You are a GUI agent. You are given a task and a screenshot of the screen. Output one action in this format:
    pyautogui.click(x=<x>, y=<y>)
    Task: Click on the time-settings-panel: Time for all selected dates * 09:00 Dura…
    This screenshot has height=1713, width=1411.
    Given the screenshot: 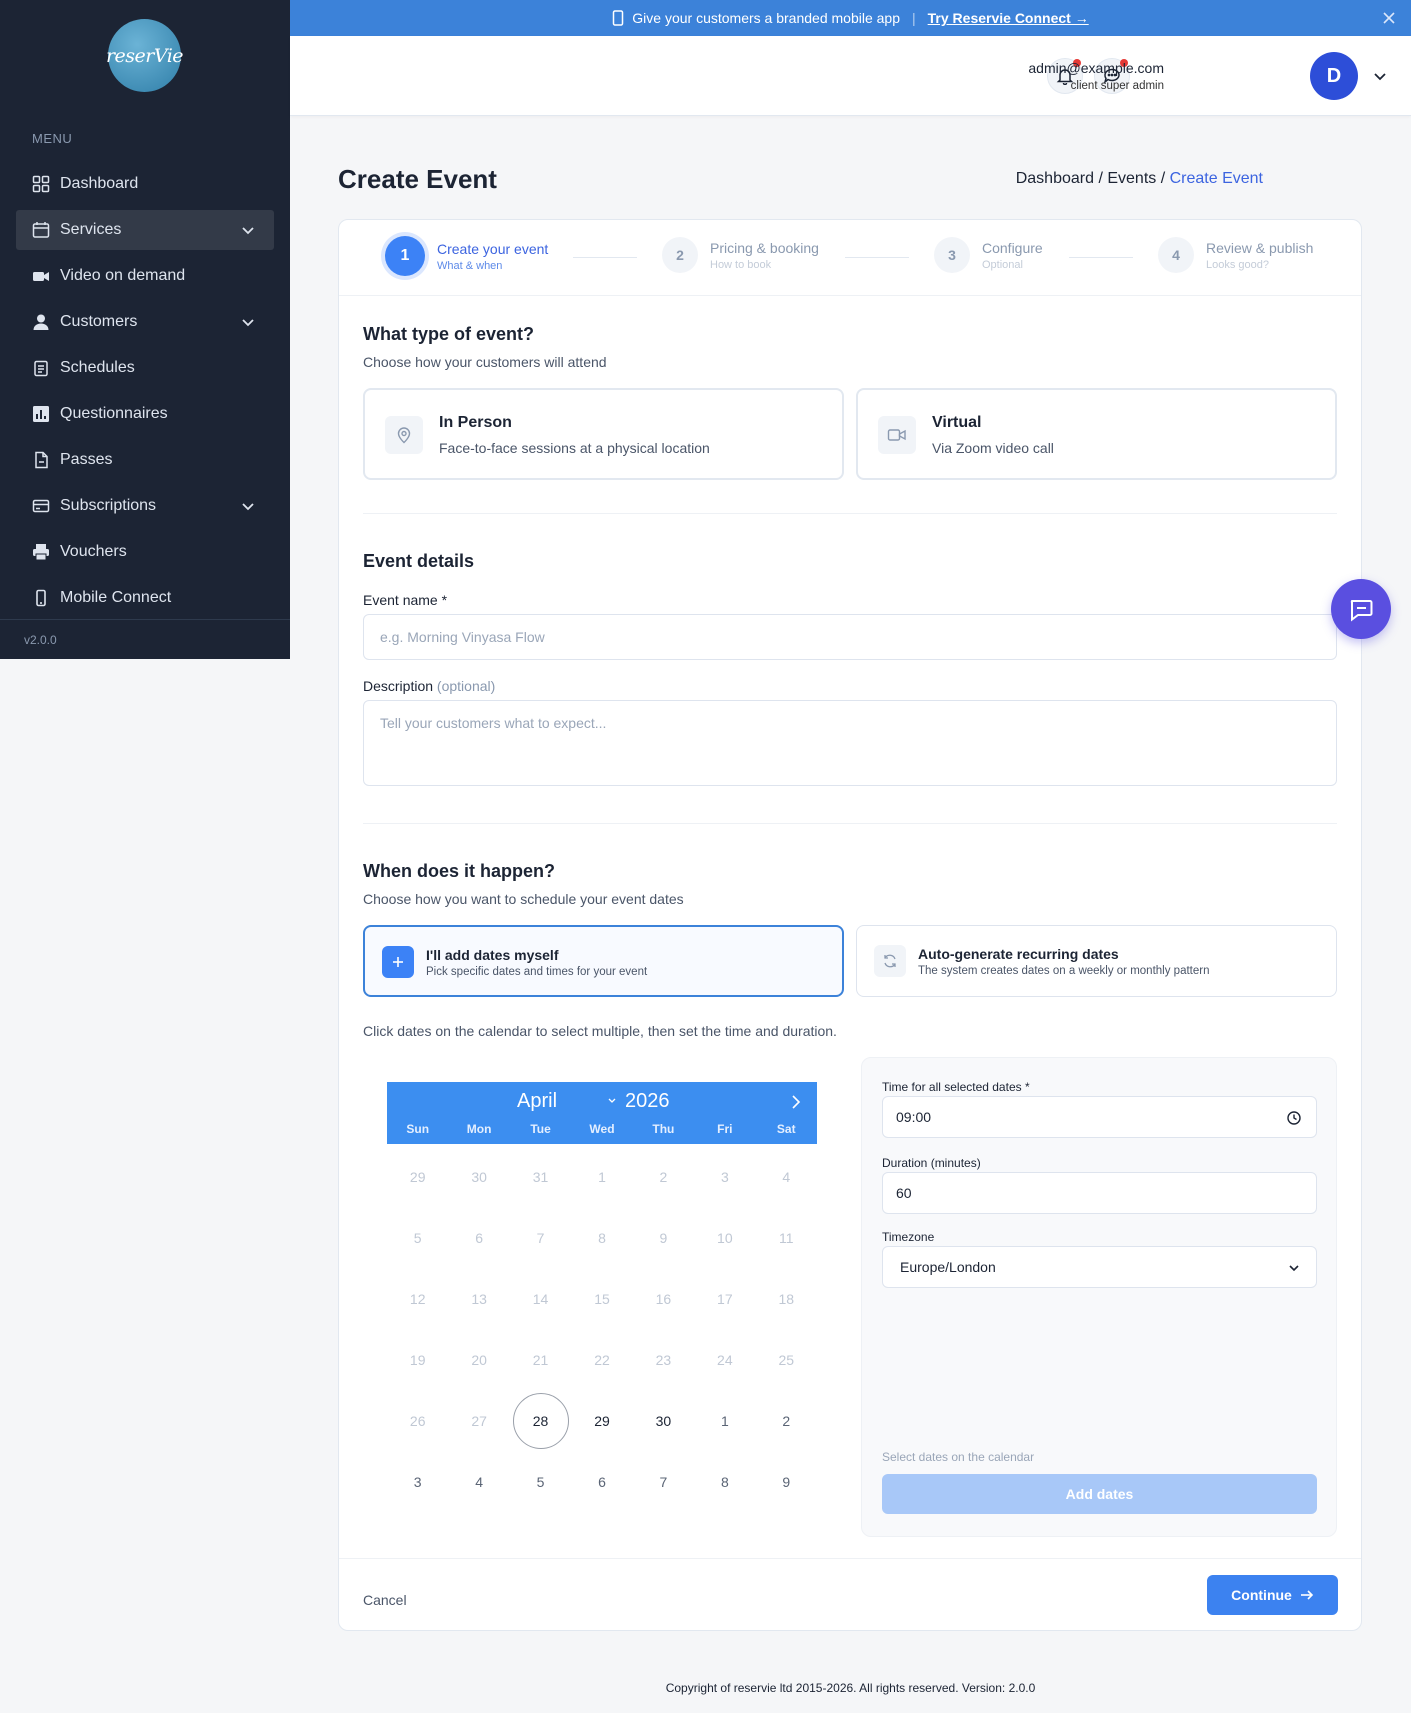 What is the action you would take?
    pyautogui.click(x=1099, y=1297)
    